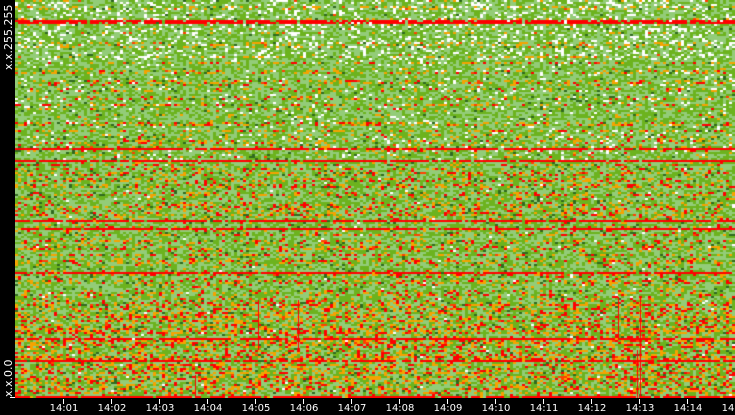 This screenshot has width=735, height=415. Describe the element at coordinates (8, 378) in the screenshot. I see `y-tick-label-bottom: x.x.0.0` at that location.